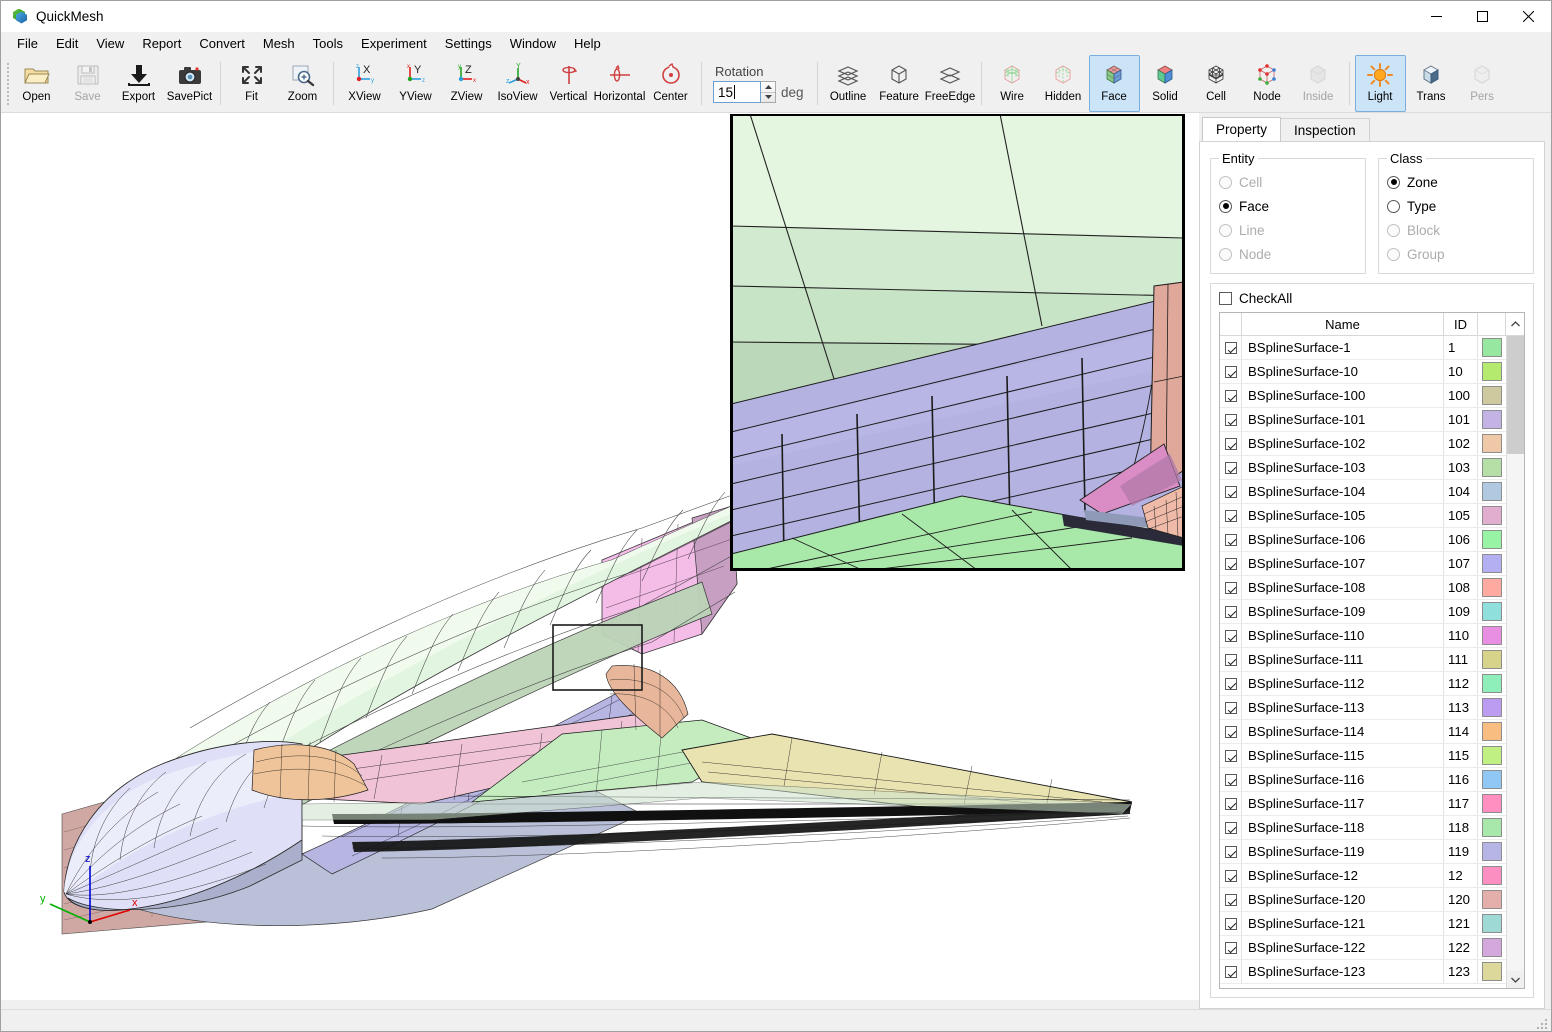 Image resolution: width=1552 pixels, height=1032 pixels. Describe the element at coordinates (1363, 468) in the screenshot. I see `table-row: BSplineSurface-103 103` at that location.